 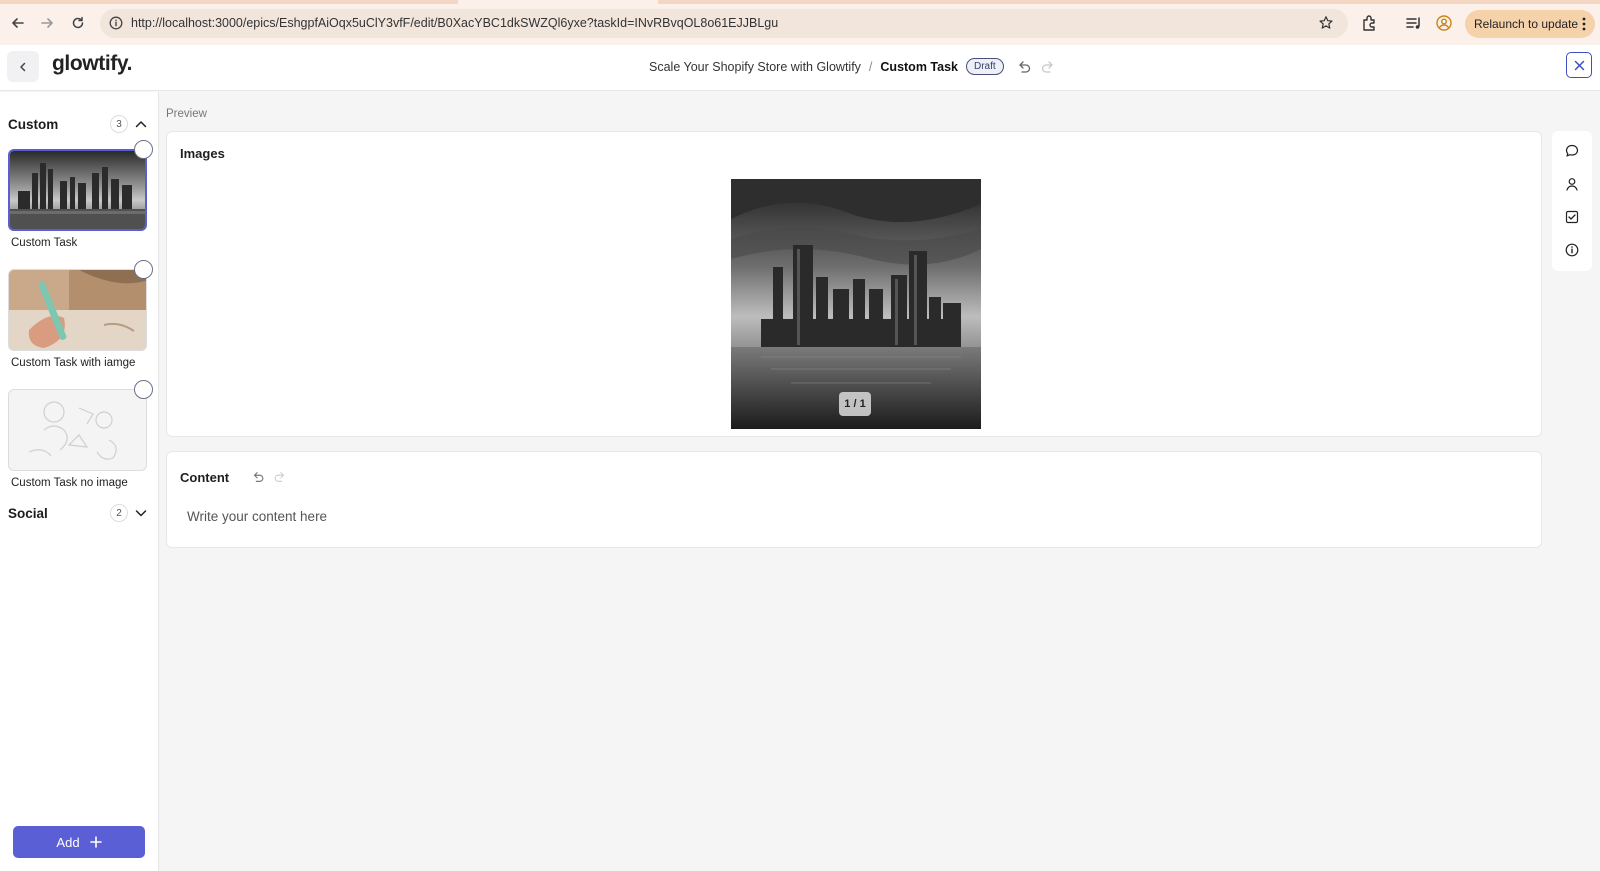 I want to click on browser-back-icon, so click(x=18, y=23).